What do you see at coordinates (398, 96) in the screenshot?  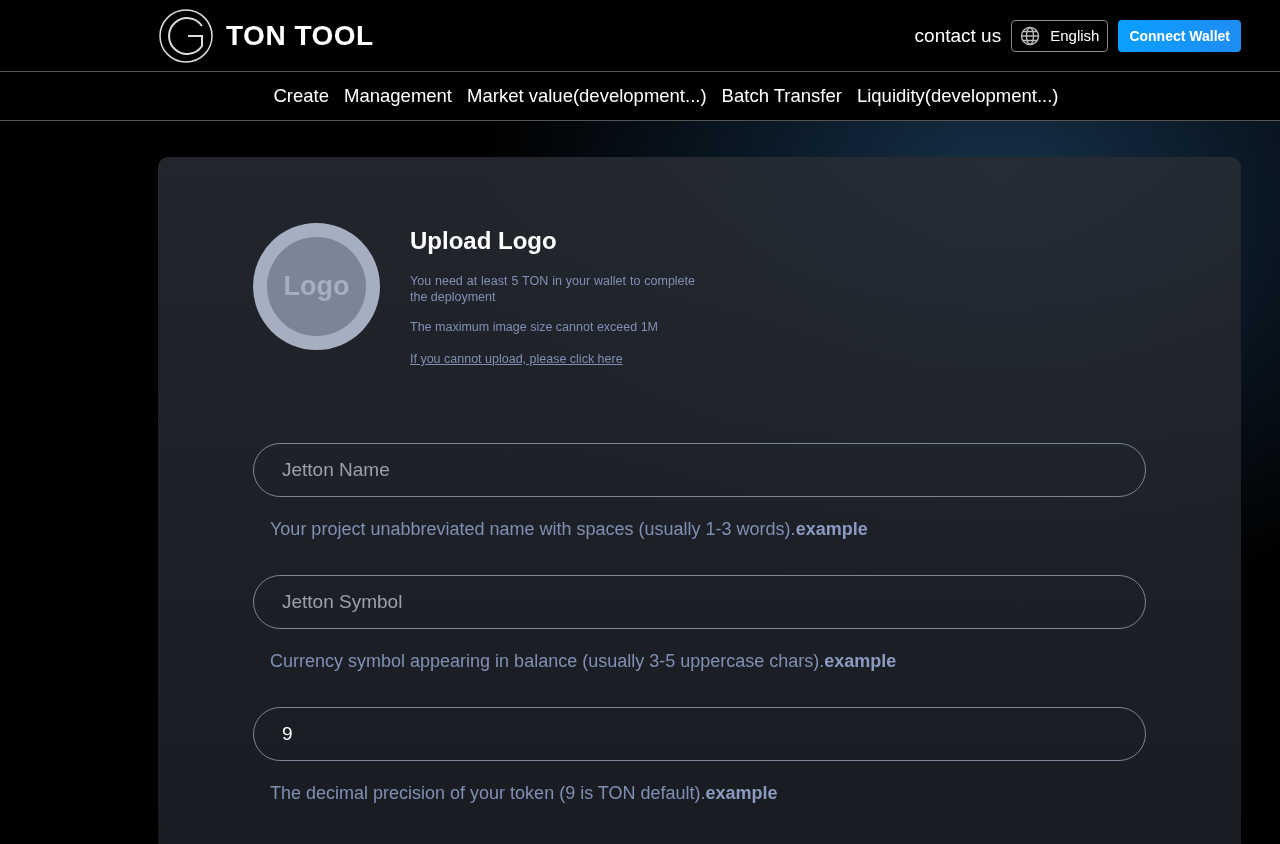 I see `nav-link: Management` at bounding box center [398, 96].